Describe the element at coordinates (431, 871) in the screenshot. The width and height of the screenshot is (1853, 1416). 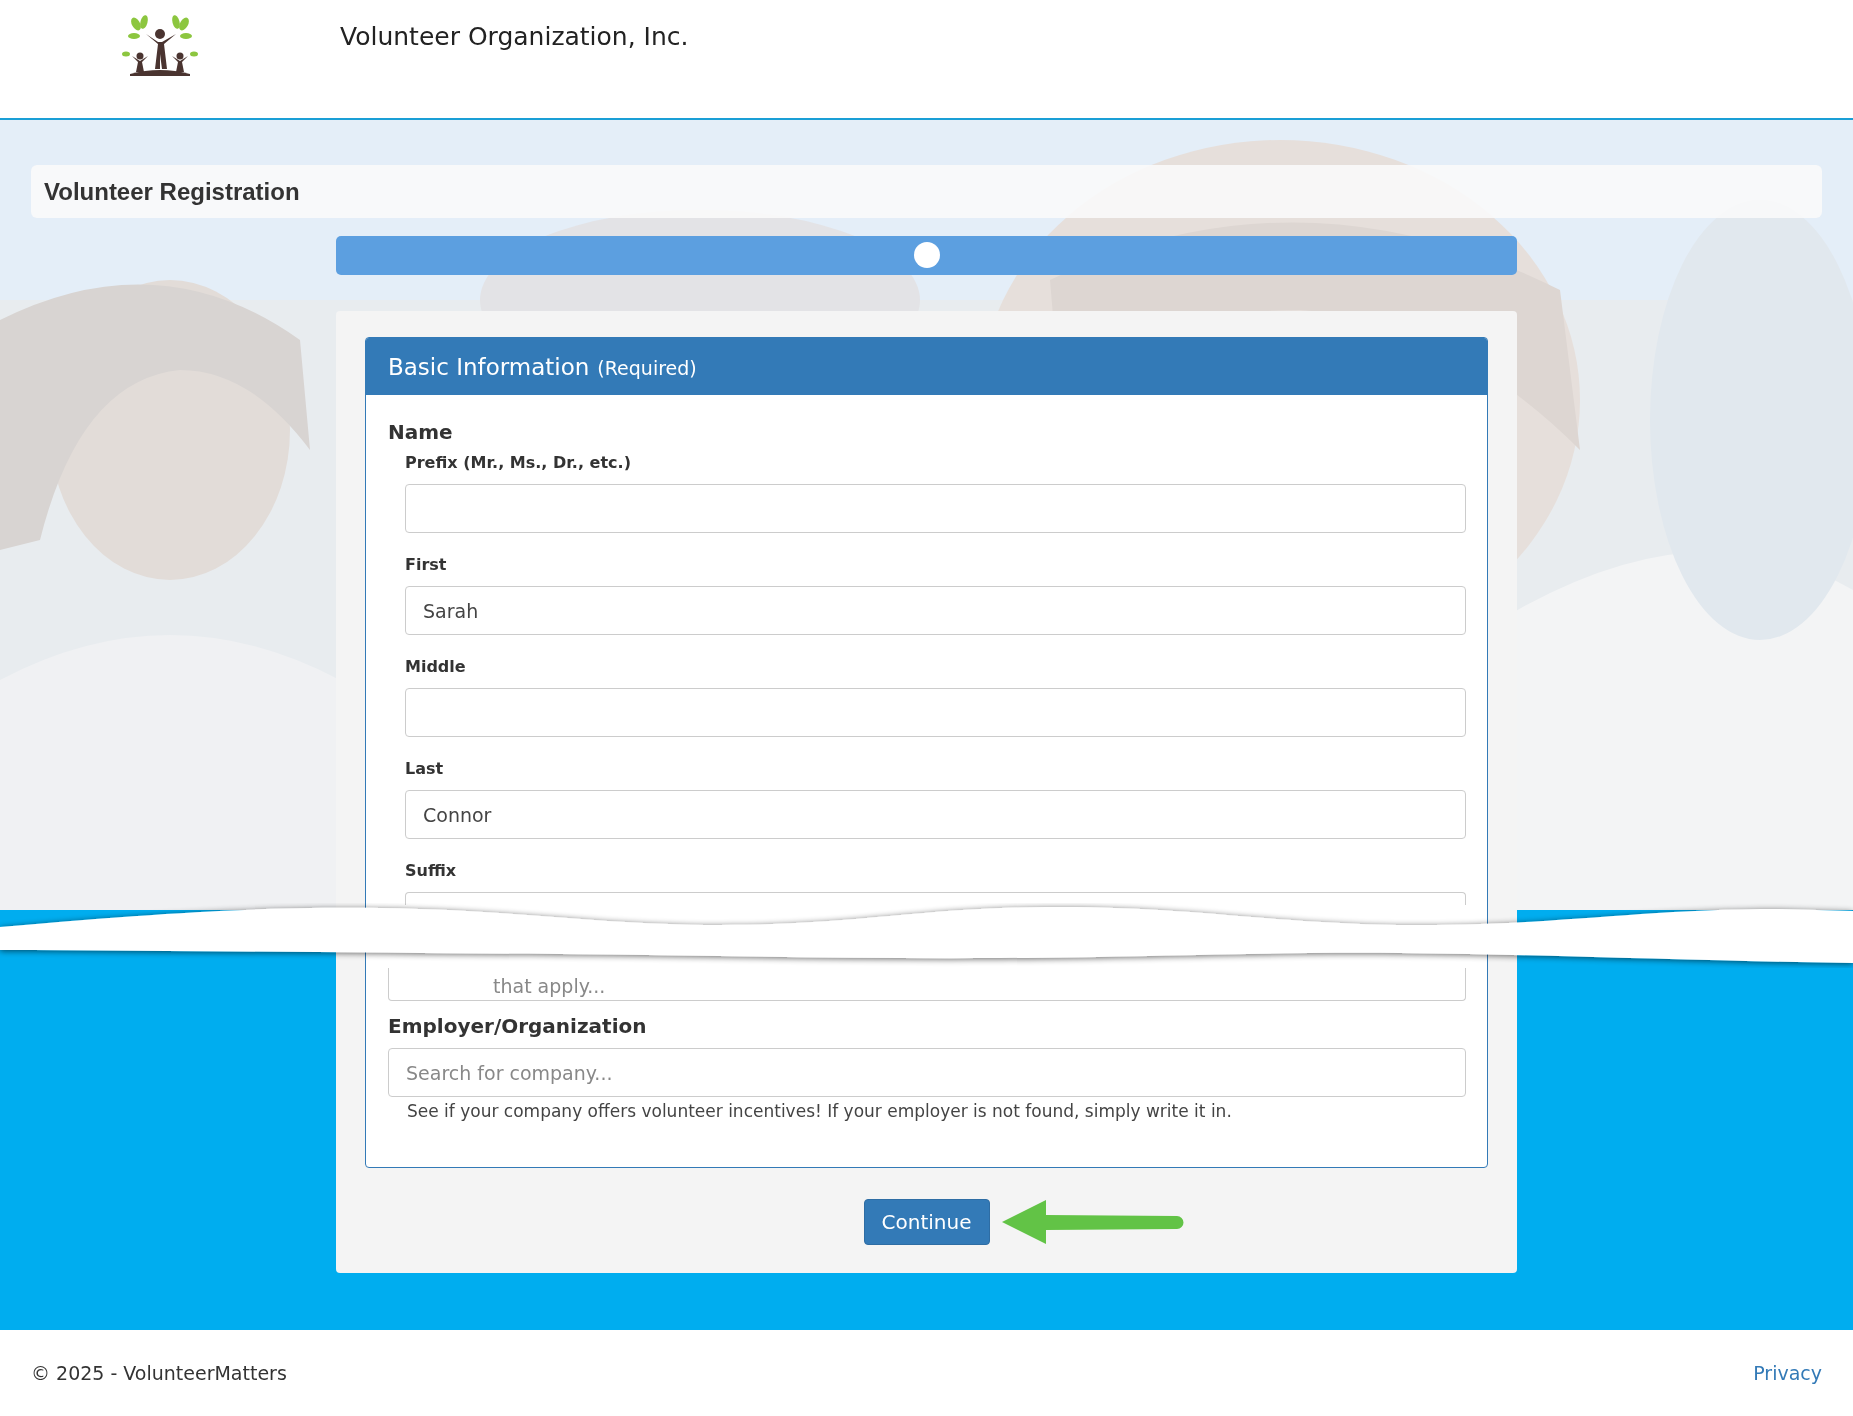
I see `field-label: Suffix` at that location.